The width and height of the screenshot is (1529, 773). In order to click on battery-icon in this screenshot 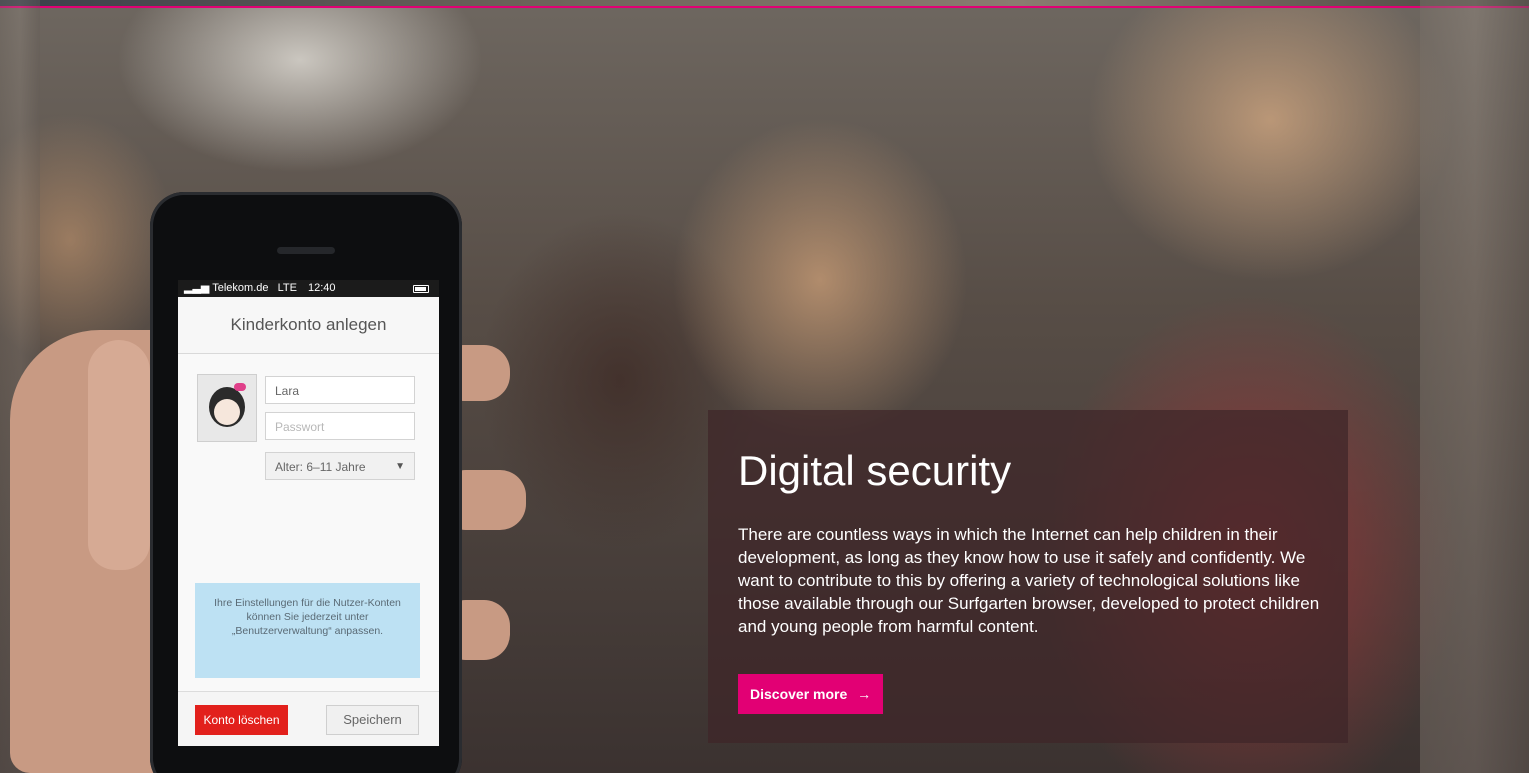, I will do `click(421, 289)`.